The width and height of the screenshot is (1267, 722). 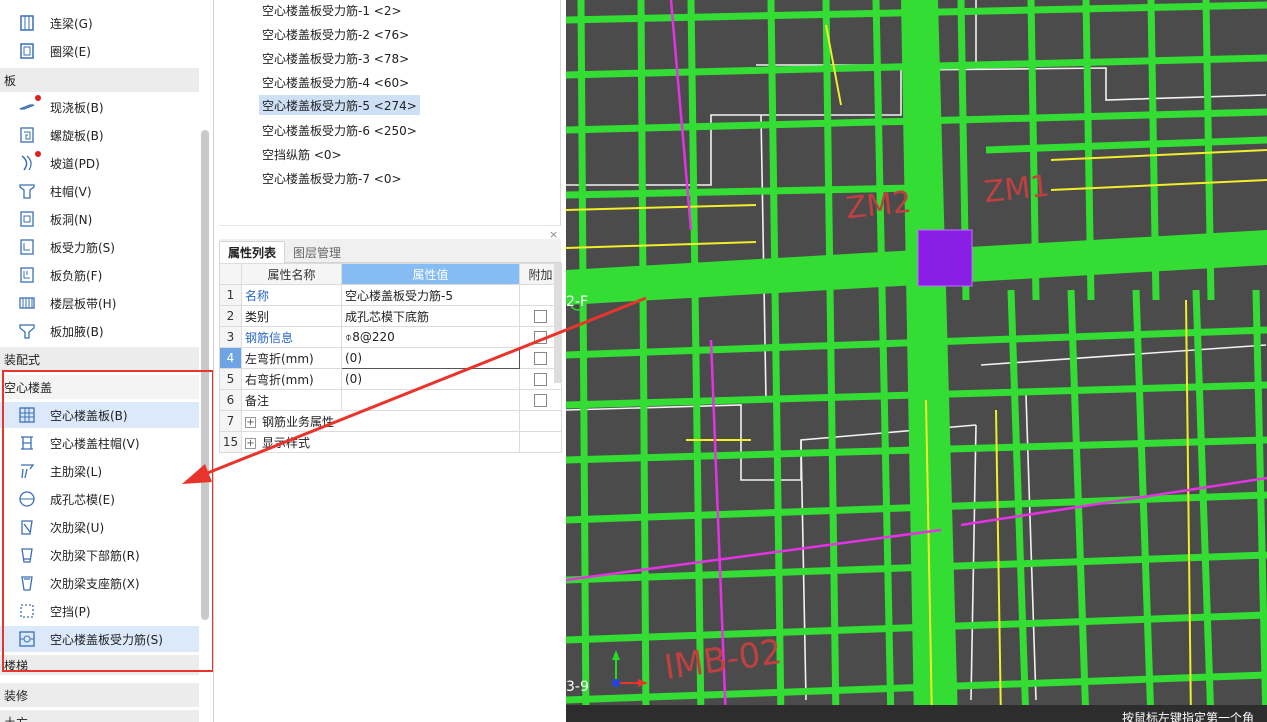 I want to click on property-name: 右弯折(mm), so click(x=291, y=379).